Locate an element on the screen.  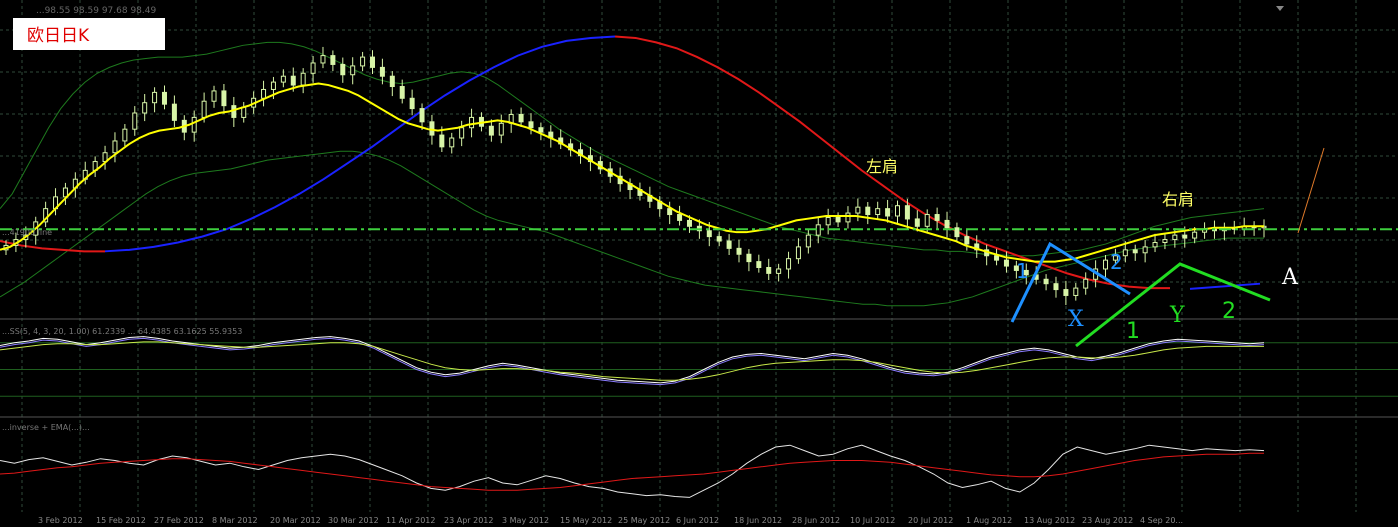
x-tick-label: 1 Aug 2012 is located at coordinates (989, 520).